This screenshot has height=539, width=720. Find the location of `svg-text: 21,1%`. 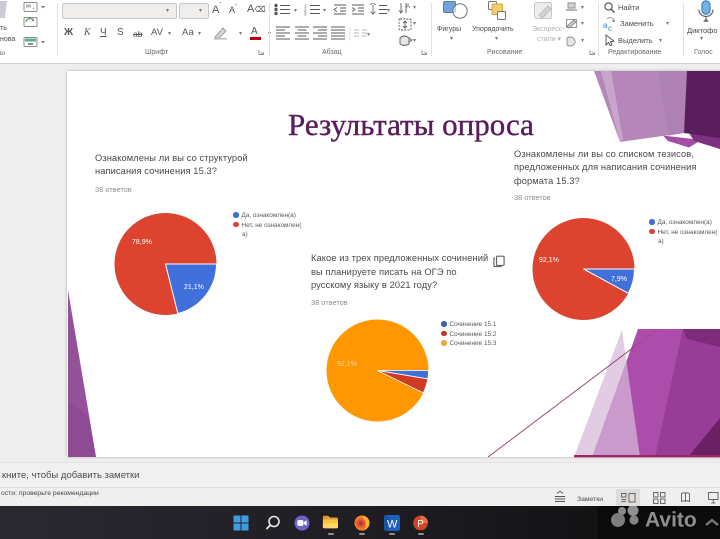

svg-text: 21,1% is located at coordinates (194, 287).